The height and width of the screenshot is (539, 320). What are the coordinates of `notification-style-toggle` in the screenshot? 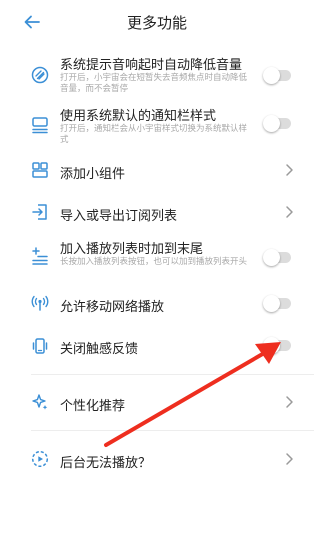 It's located at (277, 123).